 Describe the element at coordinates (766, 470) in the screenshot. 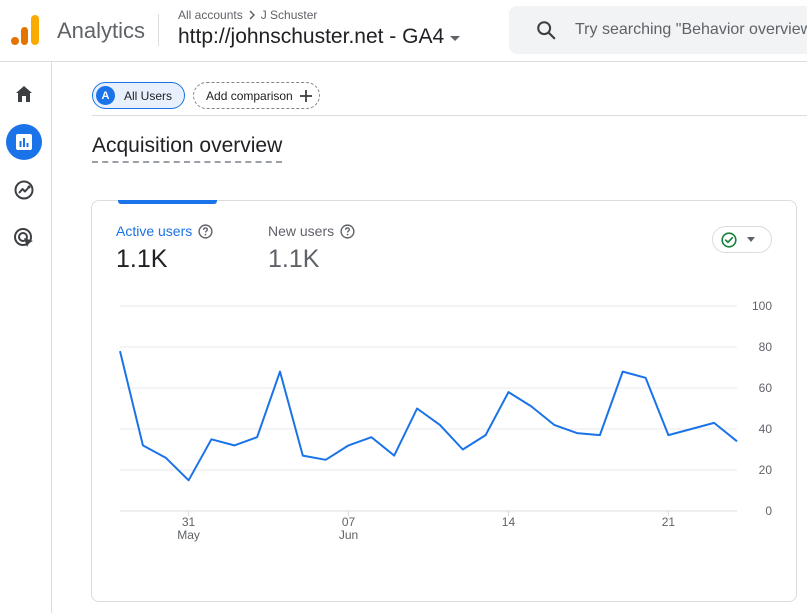

I see `y-tick-label: 20` at that location.